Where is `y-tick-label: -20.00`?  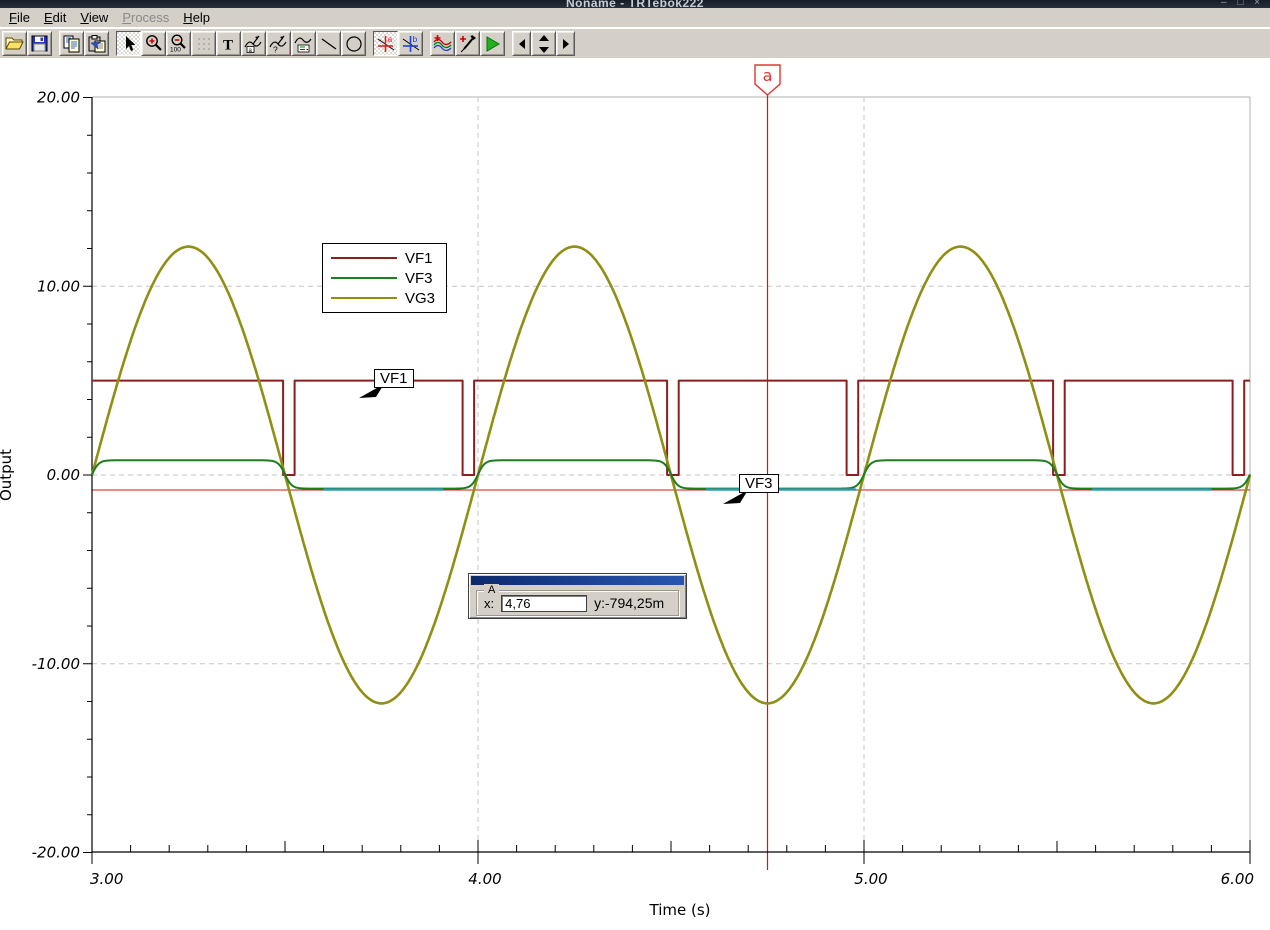 y-tick-label: -20.00 is located at coordinates (56, 853).